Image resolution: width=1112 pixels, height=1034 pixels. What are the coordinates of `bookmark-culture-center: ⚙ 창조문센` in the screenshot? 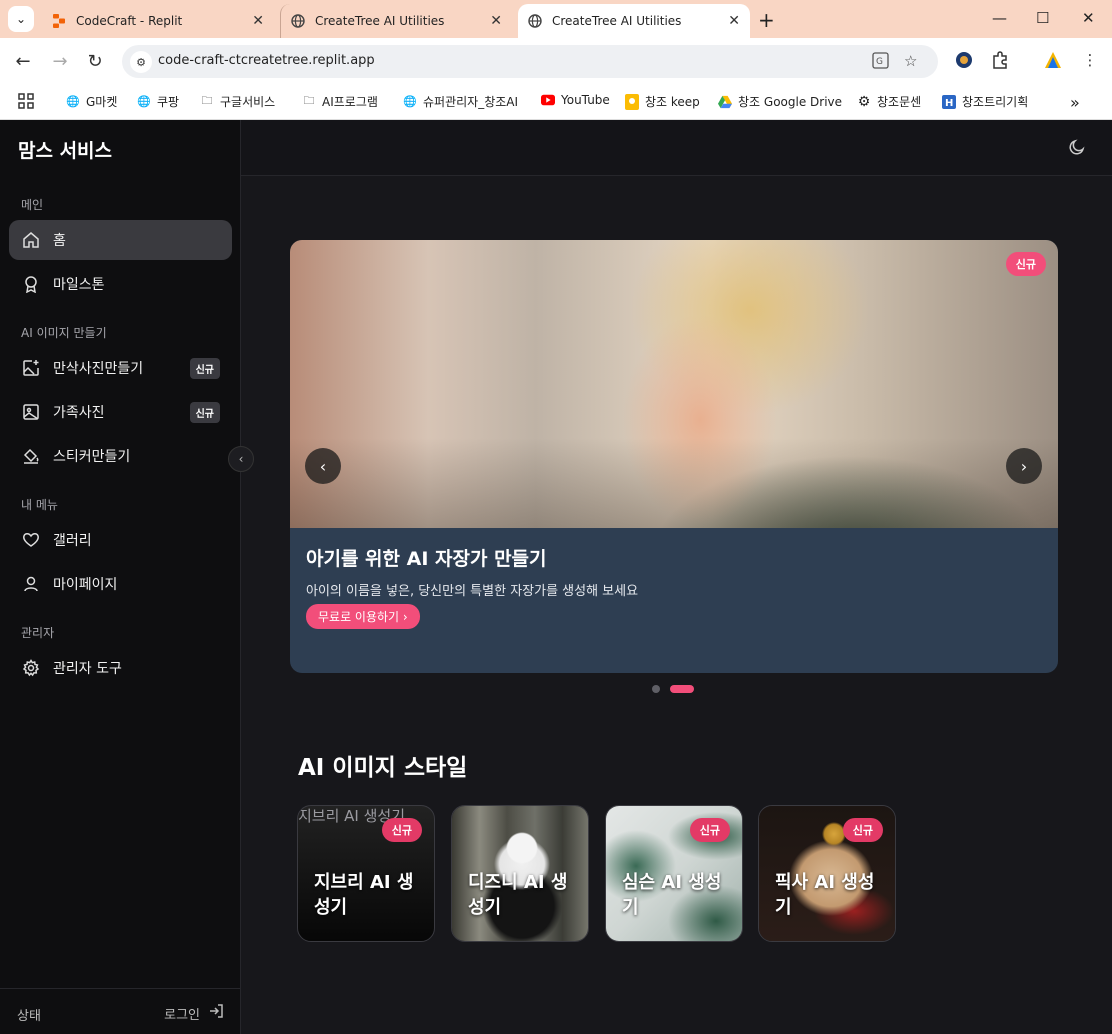 It's located at (889, 101).